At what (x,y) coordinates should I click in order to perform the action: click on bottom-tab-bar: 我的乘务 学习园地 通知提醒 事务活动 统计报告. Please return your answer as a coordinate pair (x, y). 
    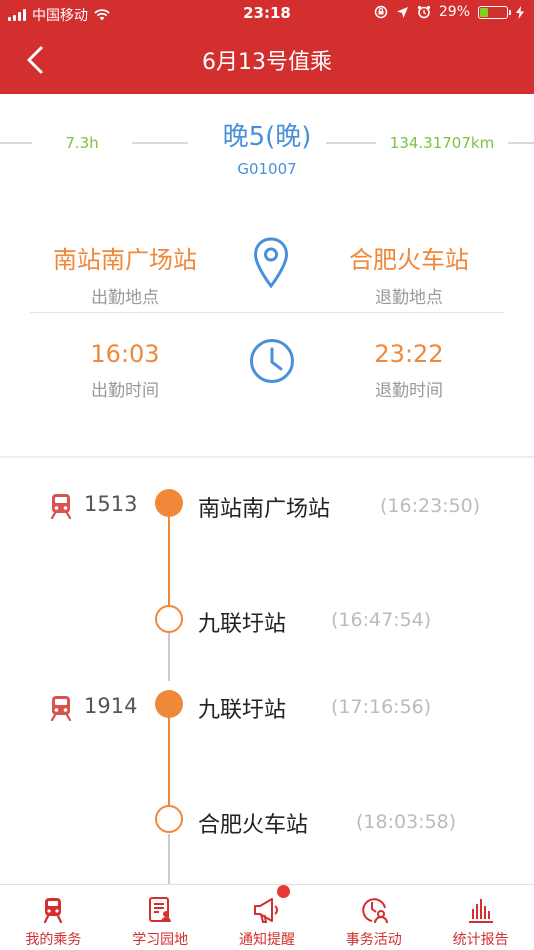
    Looking at the image, I should click on (267, 917).